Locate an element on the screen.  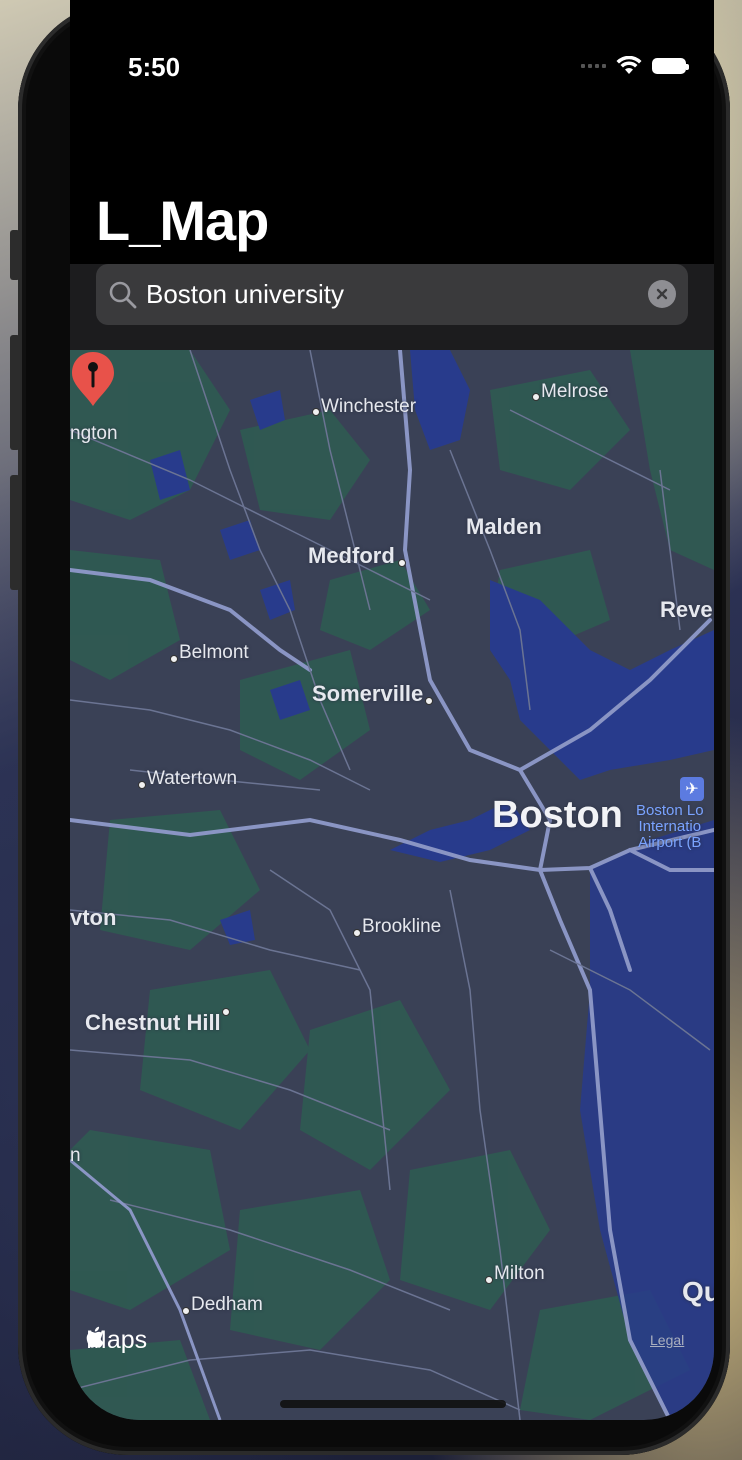
chestnut-hill-dot is located at coordinates (226, 1012).